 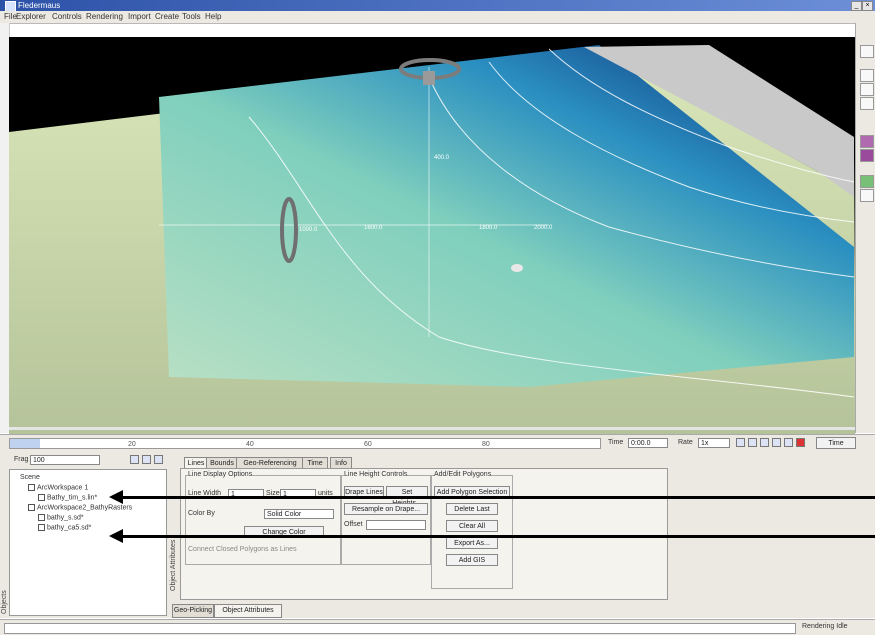 I want to click on tree-node: ArcWorkspace2_BathyRasters, so click(x=80, y=507).